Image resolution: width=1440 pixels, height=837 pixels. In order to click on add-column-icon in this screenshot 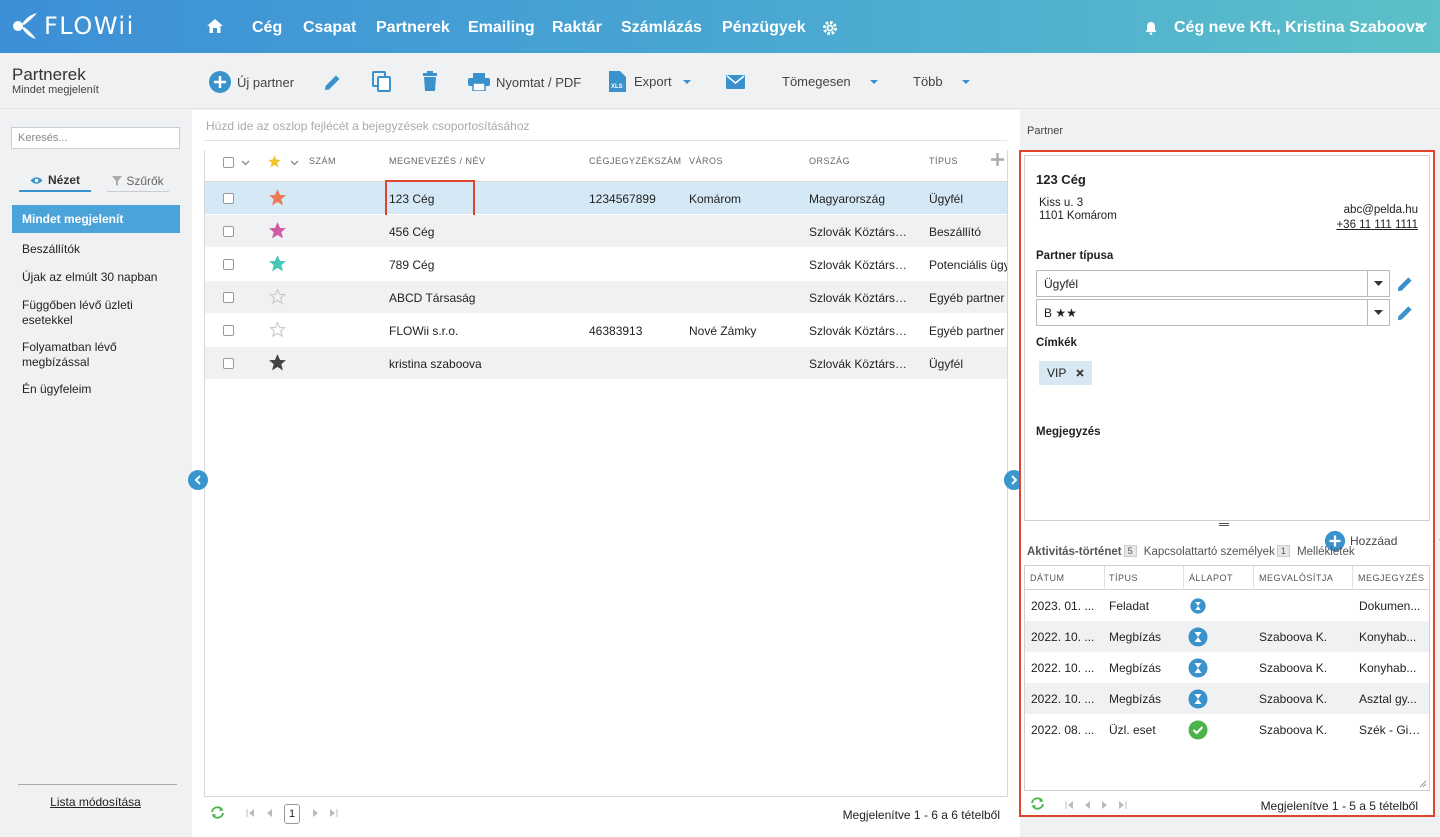, I will do `click(997, 159)`.